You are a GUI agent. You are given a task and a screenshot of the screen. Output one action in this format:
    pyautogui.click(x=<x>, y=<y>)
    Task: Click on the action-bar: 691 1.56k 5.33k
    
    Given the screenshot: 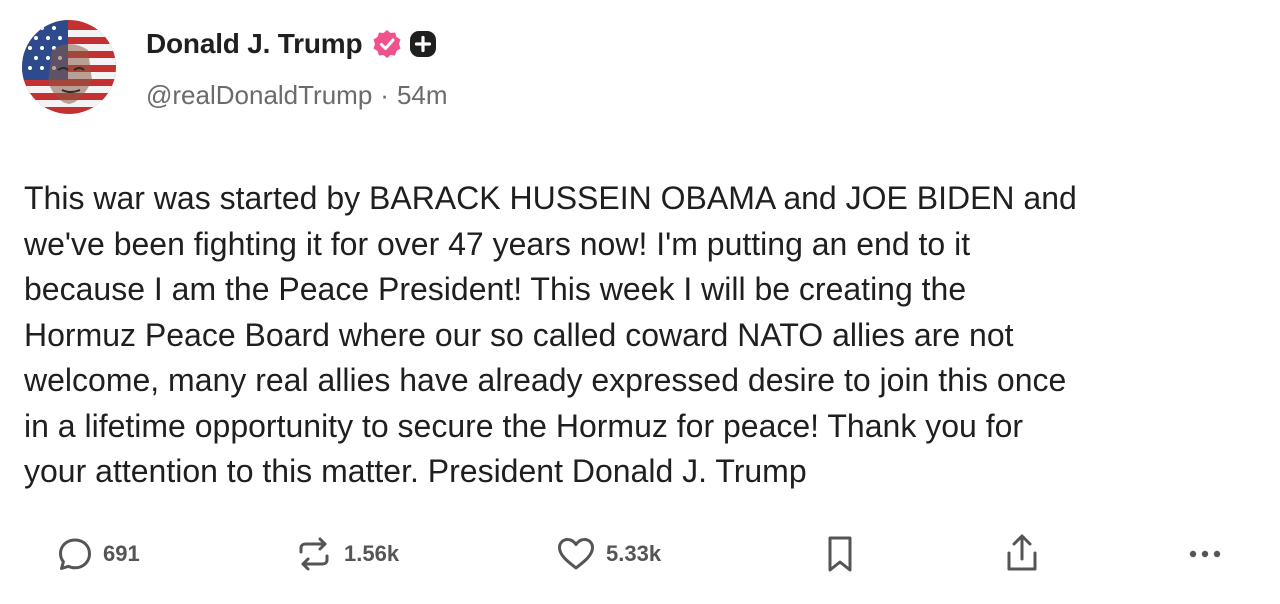 What is the action you would take?
    pyautogui.click(x=640, y=554)
    